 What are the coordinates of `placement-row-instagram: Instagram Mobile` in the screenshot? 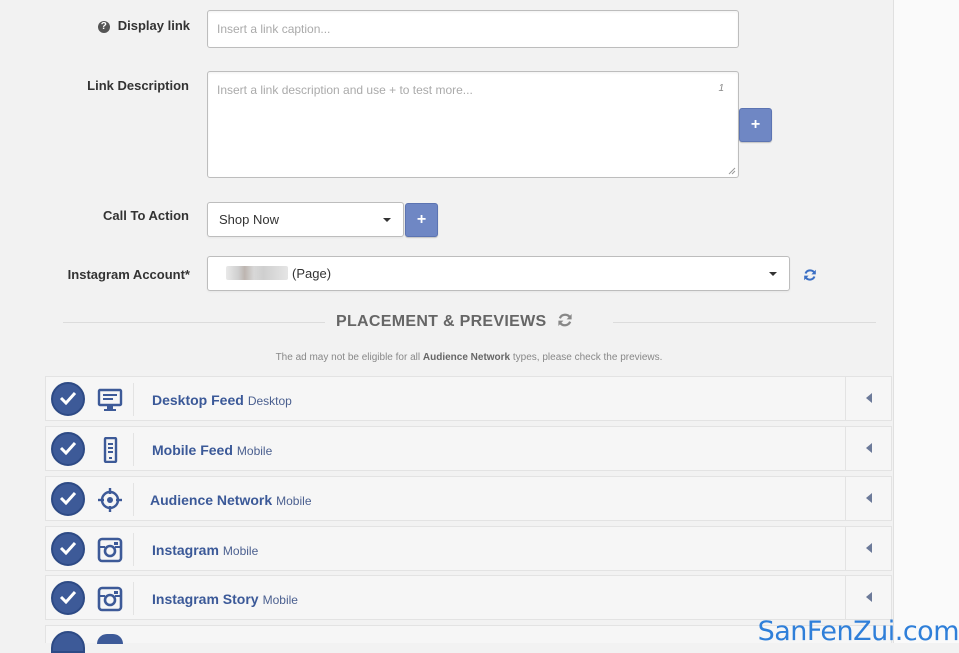 It's located at (468, 548).